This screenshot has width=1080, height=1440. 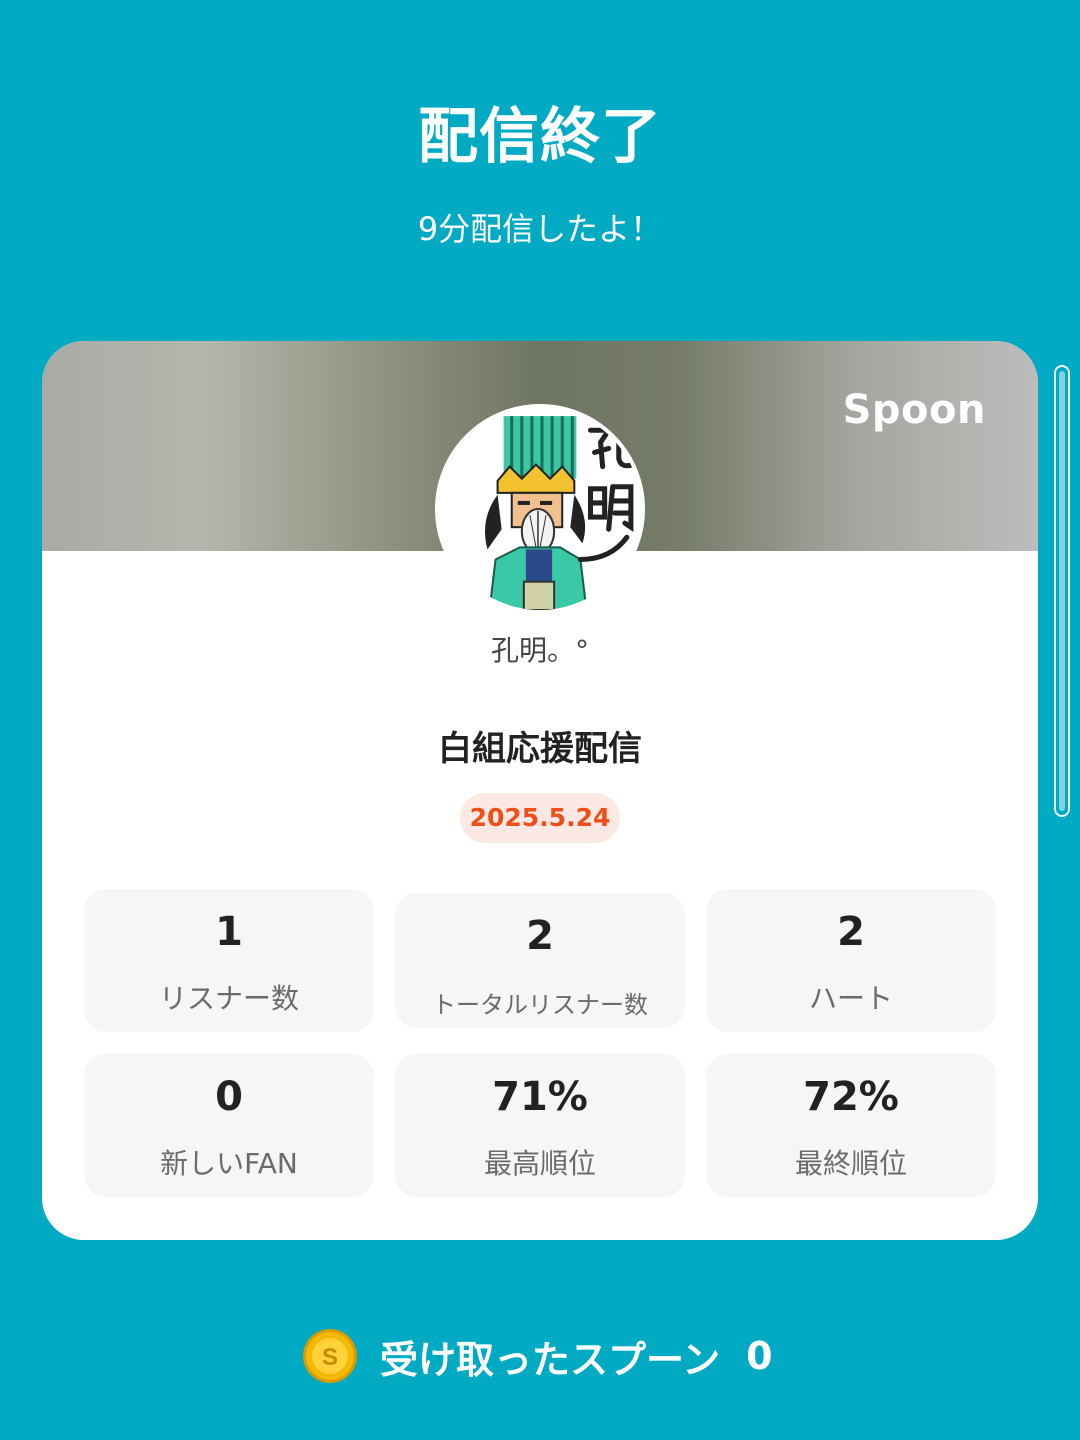 What do you see at coordinates (540, 960) in the screenshot?
I see `stat-total-listeners: 2 トータルリスナー数` at bounding box center [540, 960].